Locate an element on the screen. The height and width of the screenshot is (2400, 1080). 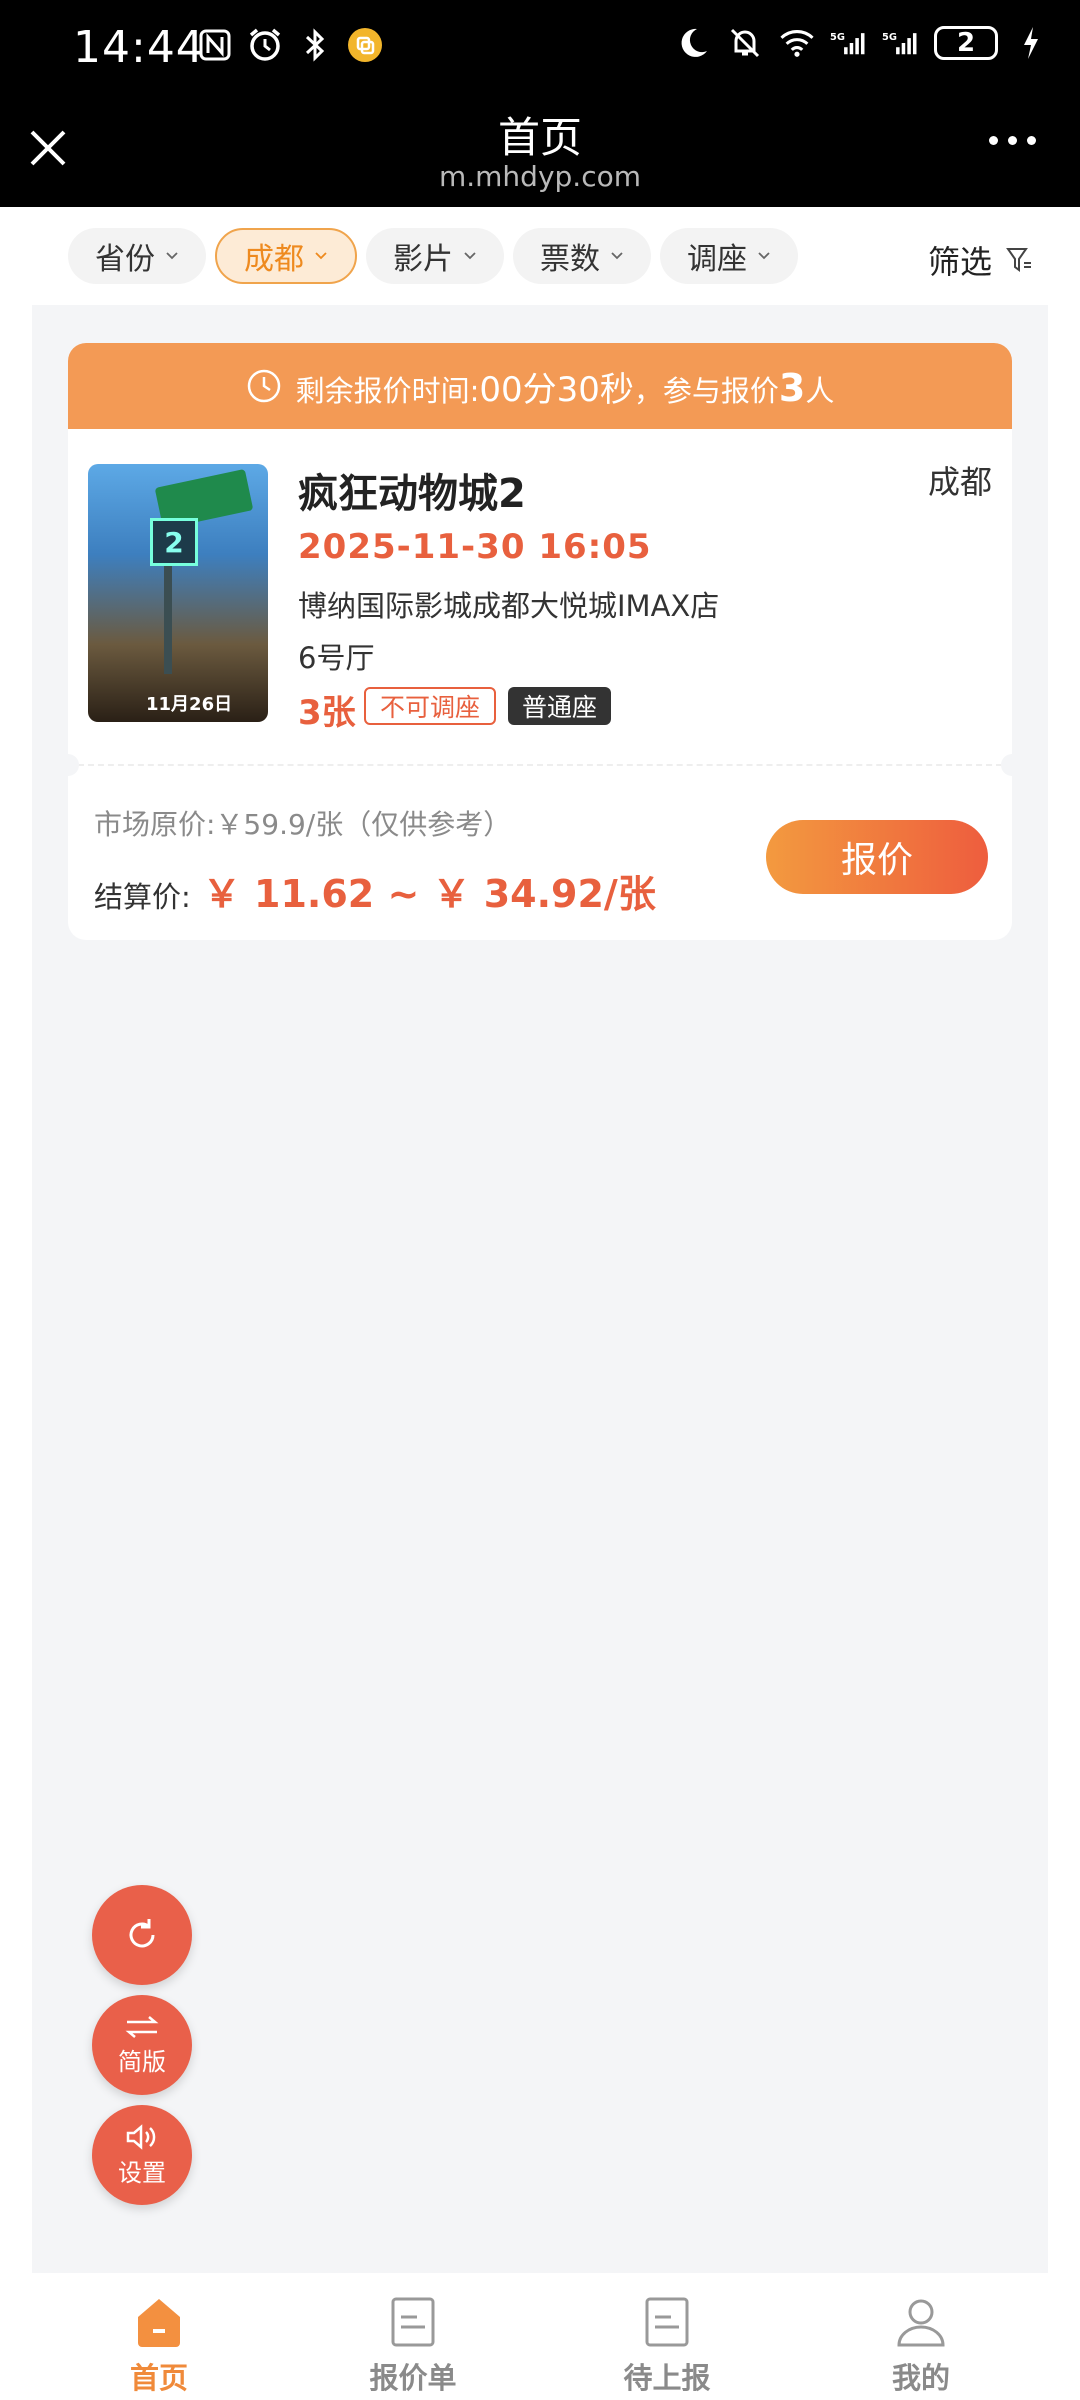
speaker-icon is located at coordinates (141, 2136).